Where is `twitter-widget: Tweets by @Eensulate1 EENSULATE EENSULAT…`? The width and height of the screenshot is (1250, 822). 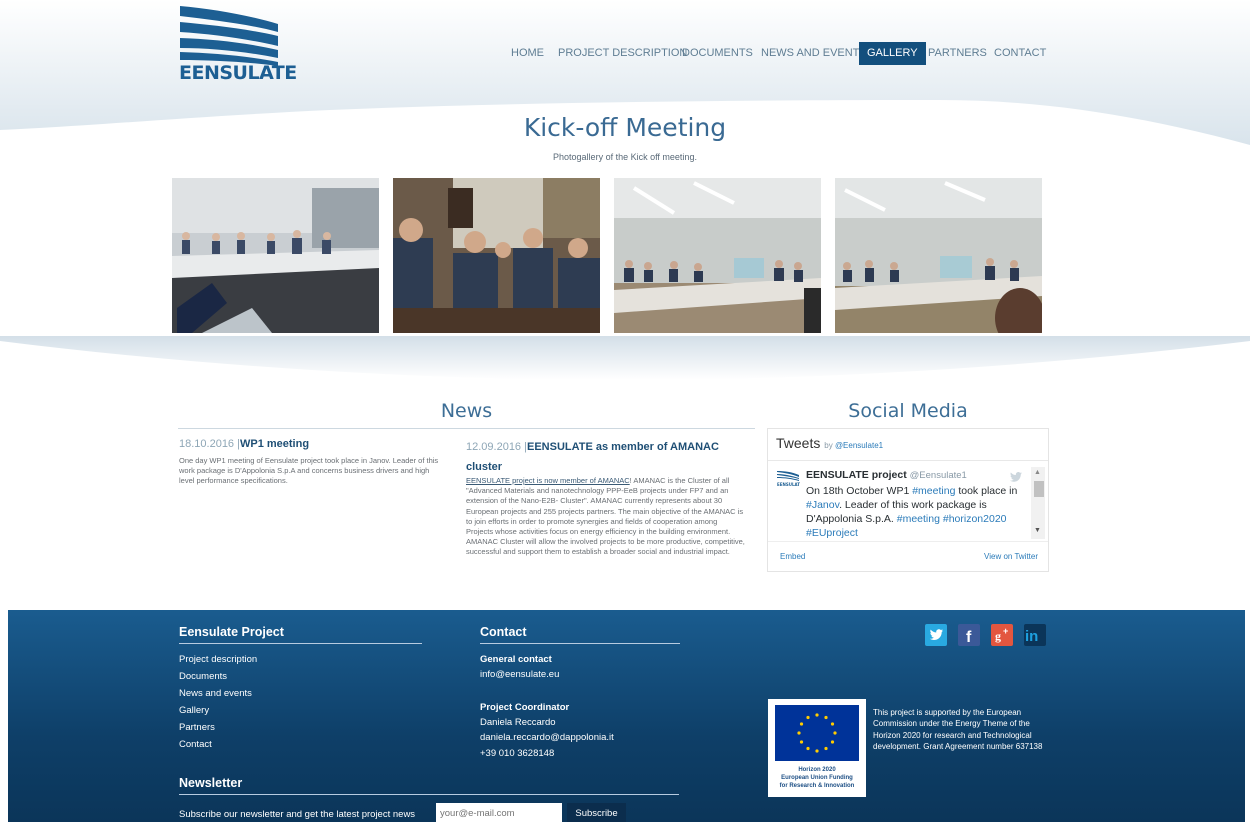
twitter-widget: Tweets by @Eensulate1 EENSULATE EENSULAT… is located at coordinates (908, 500).